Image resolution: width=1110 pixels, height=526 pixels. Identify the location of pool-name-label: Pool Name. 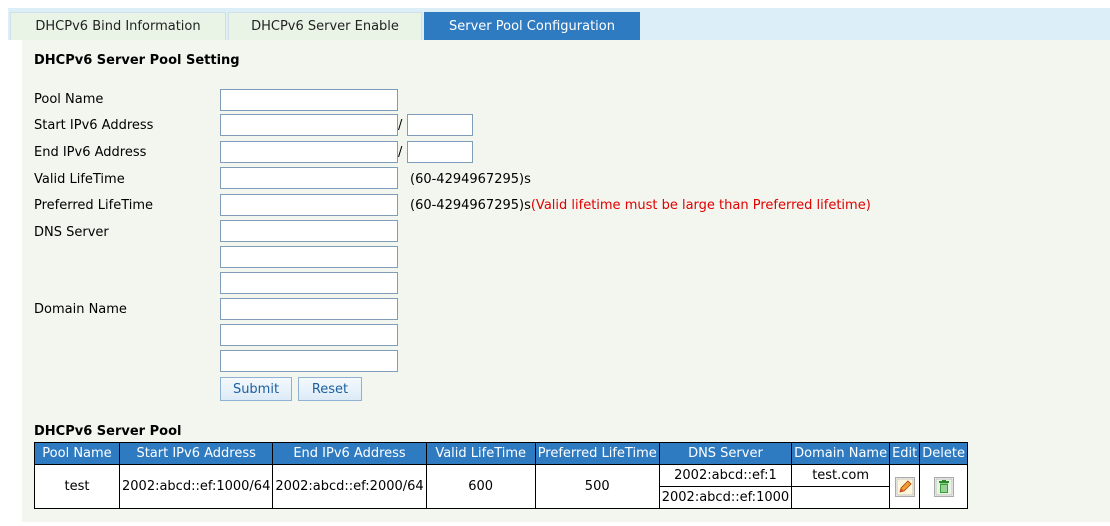
(69, 99).